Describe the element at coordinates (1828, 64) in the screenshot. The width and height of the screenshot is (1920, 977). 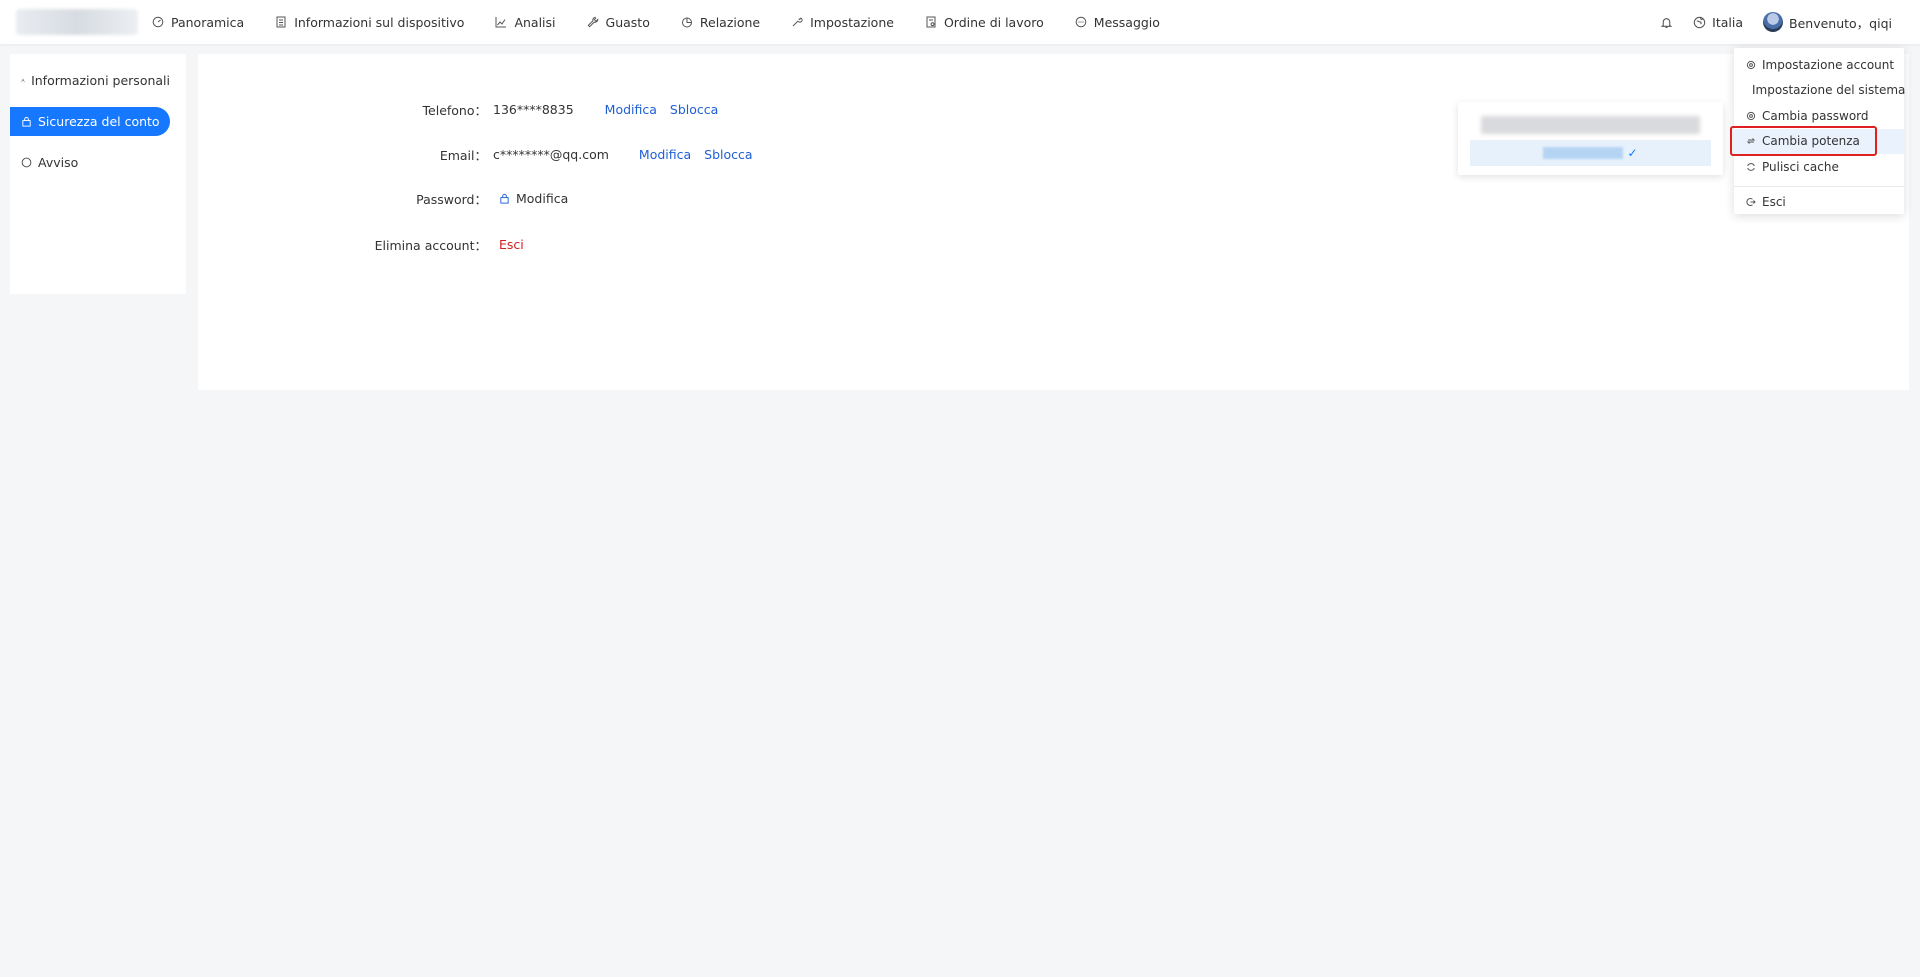
I see `menu-item-label: Impostazione account` at that location.